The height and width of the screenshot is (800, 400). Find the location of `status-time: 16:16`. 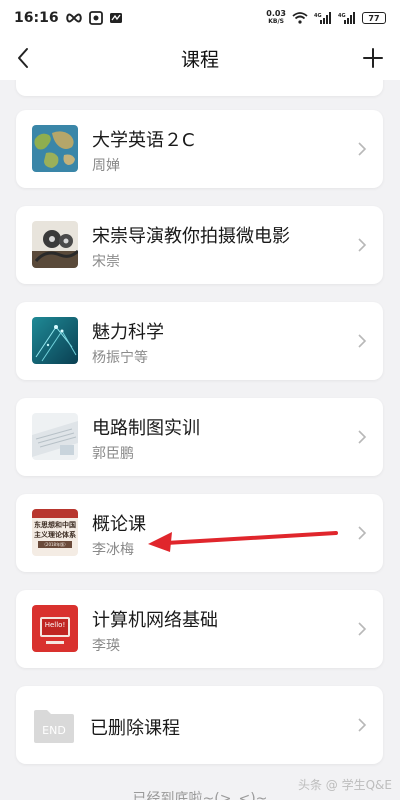

status-time: 16:16 is located at coordinates (36, 18).